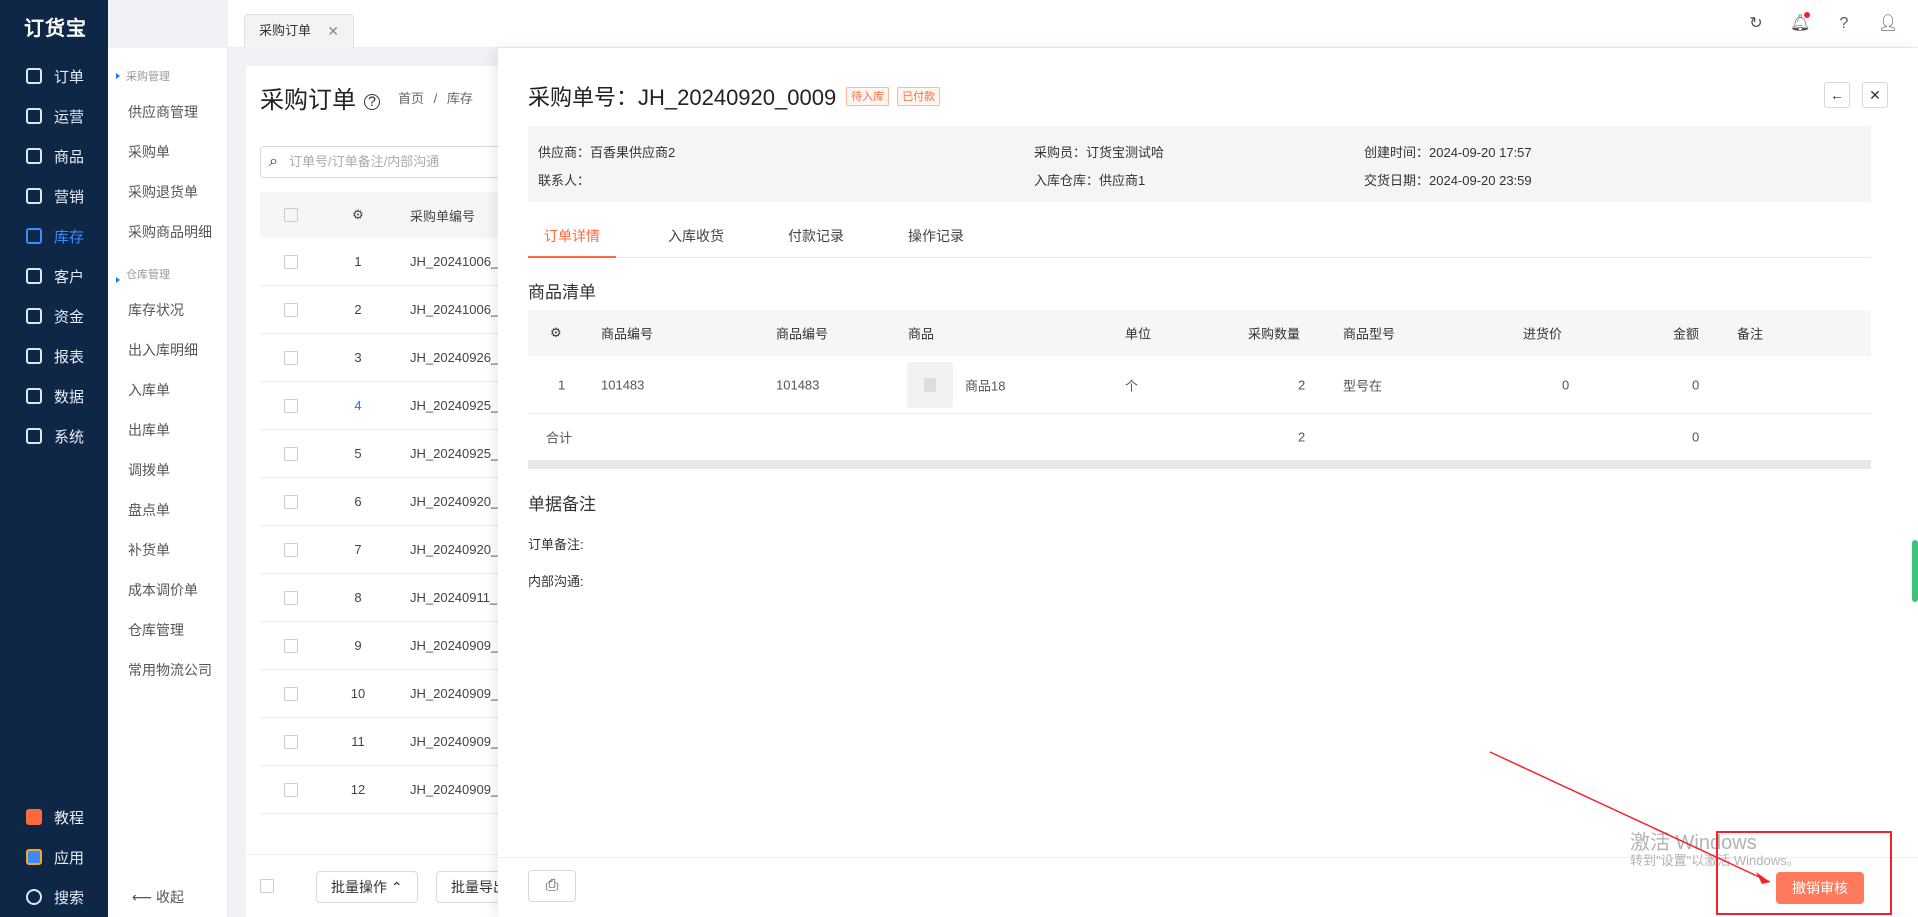  I want to click on submenu-item-logistics: 常用物流公司, so click(167, 670).